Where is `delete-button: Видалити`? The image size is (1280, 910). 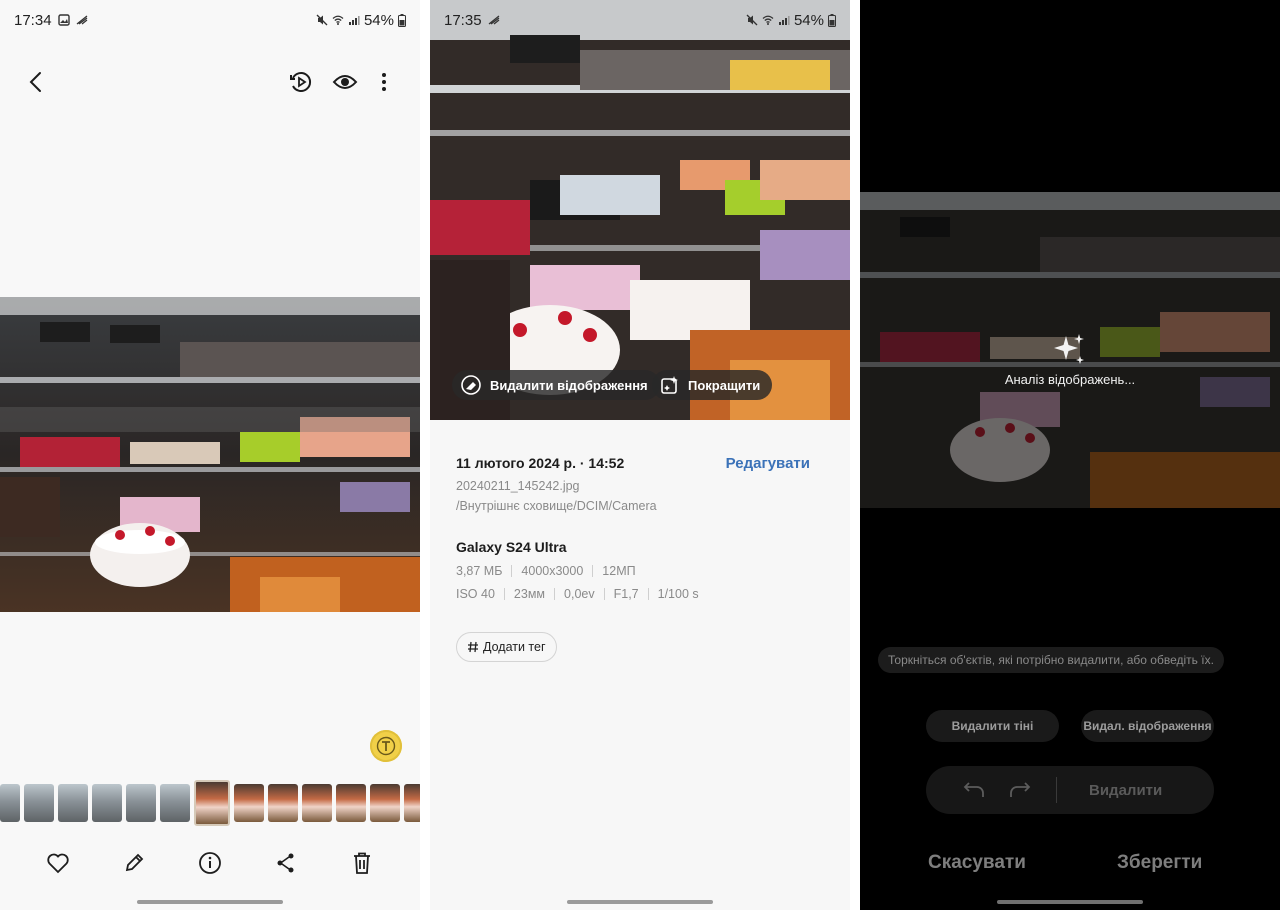 delete-button: Видалити is located at coordinates (1125, 790).